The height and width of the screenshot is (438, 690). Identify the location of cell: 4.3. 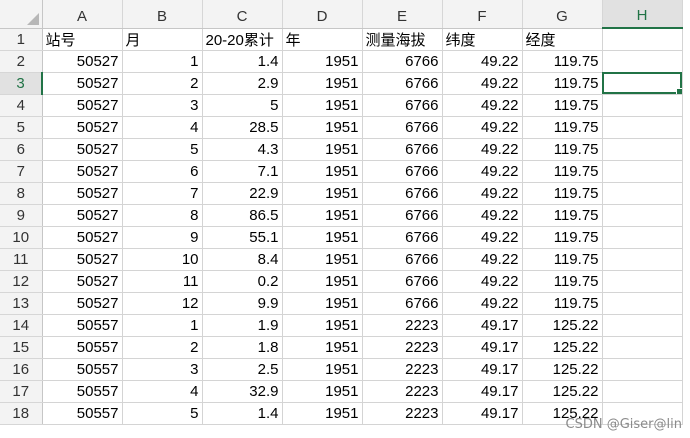
(242, 149).